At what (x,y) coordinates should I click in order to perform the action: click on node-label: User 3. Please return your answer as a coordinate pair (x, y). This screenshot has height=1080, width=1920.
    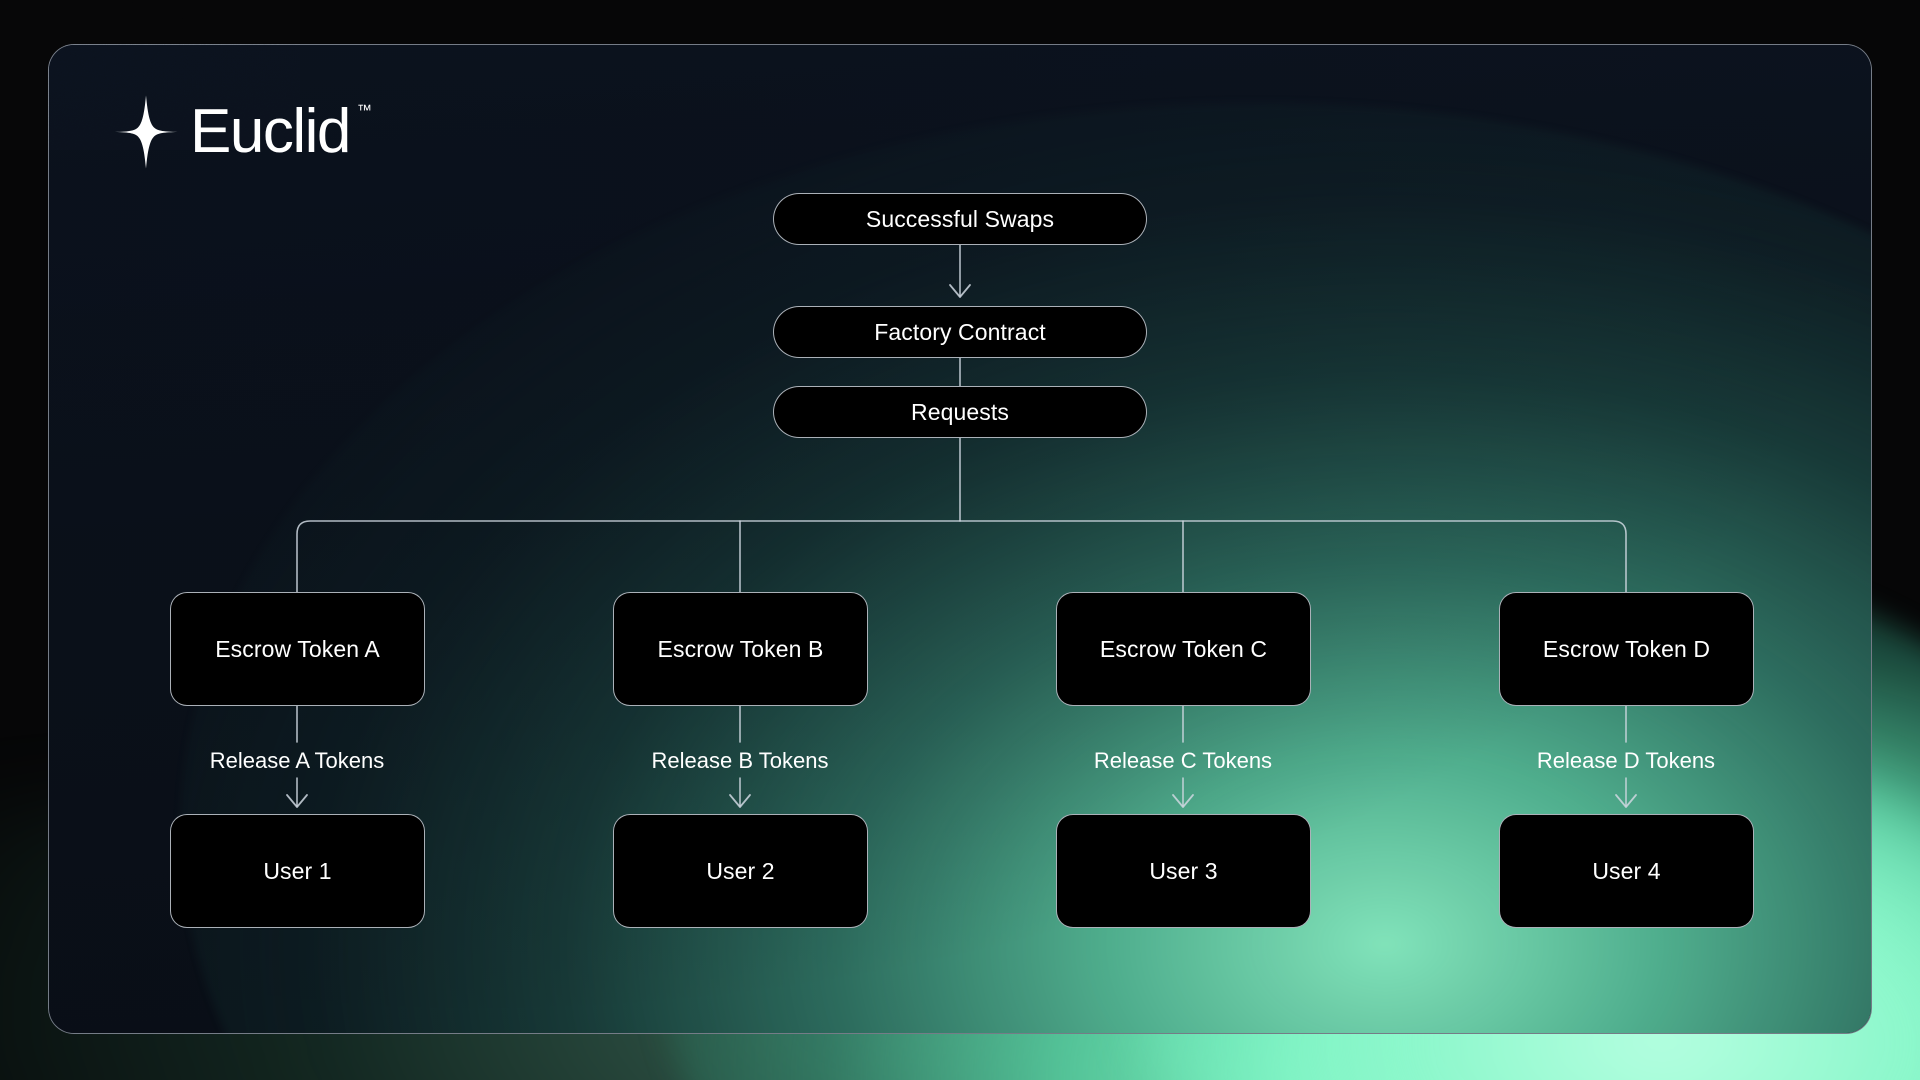
    Looking at the image, I should click on (1183, 870).